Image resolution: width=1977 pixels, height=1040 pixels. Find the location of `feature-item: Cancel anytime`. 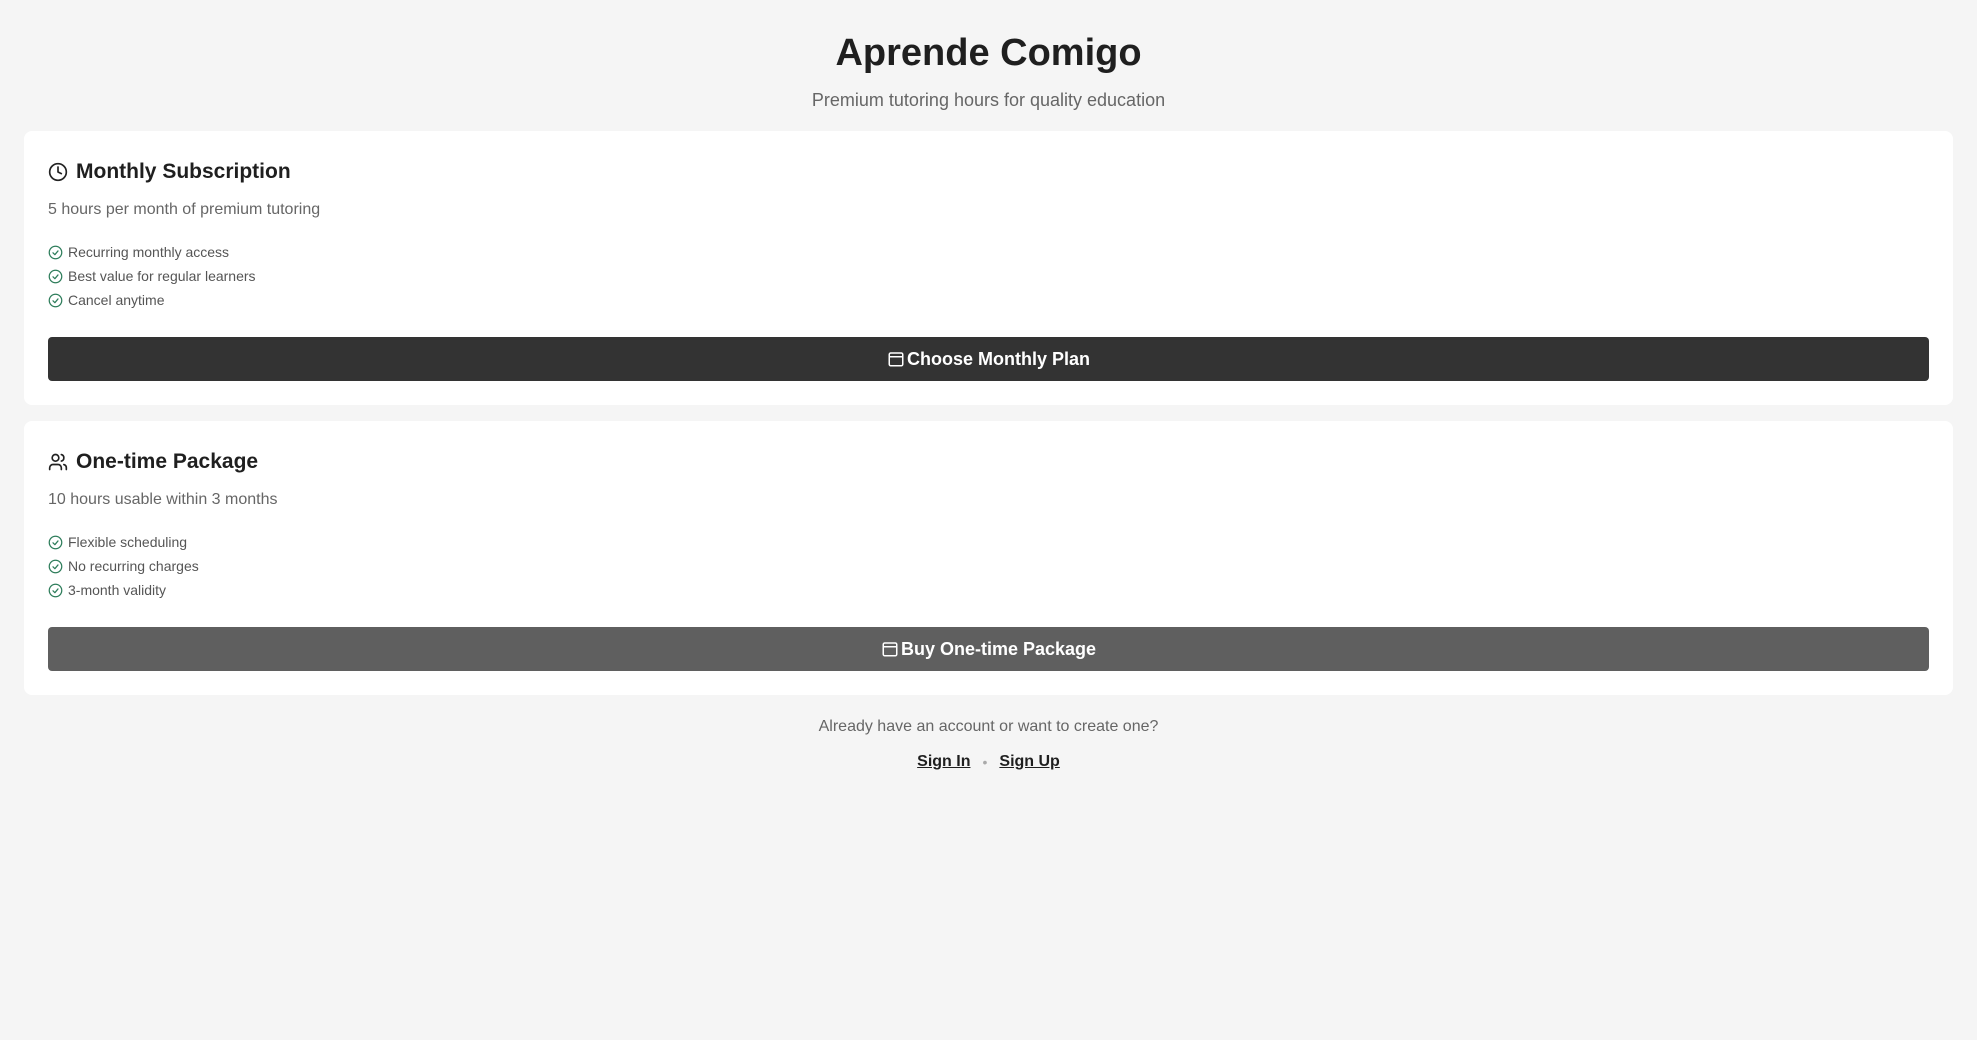

feature-item: Cancel anytime is located at coordinates (988, 300).